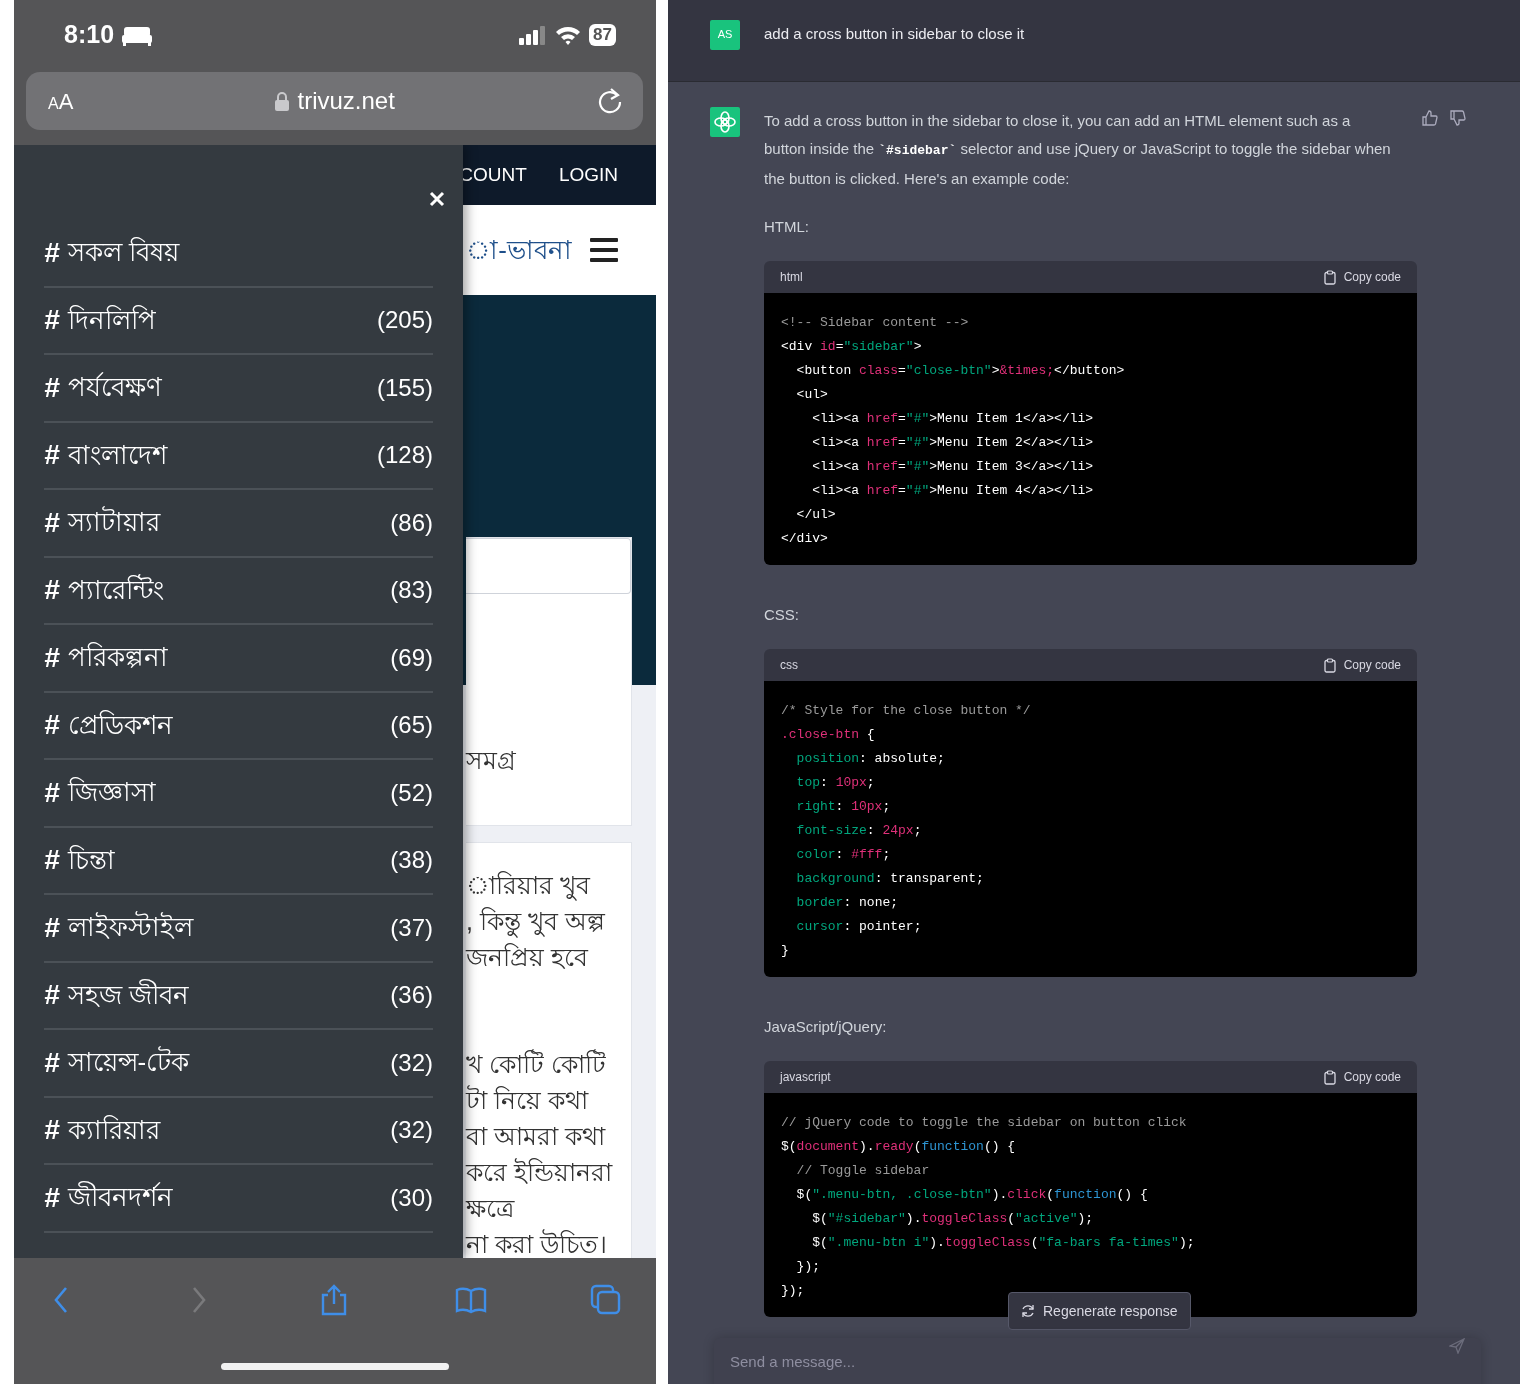 This screenshot has width=1533, height=1384. Describe the element at coordinates (117, 455) in the screenshot. I see `category-label: বাংলাদেশ` at that location.